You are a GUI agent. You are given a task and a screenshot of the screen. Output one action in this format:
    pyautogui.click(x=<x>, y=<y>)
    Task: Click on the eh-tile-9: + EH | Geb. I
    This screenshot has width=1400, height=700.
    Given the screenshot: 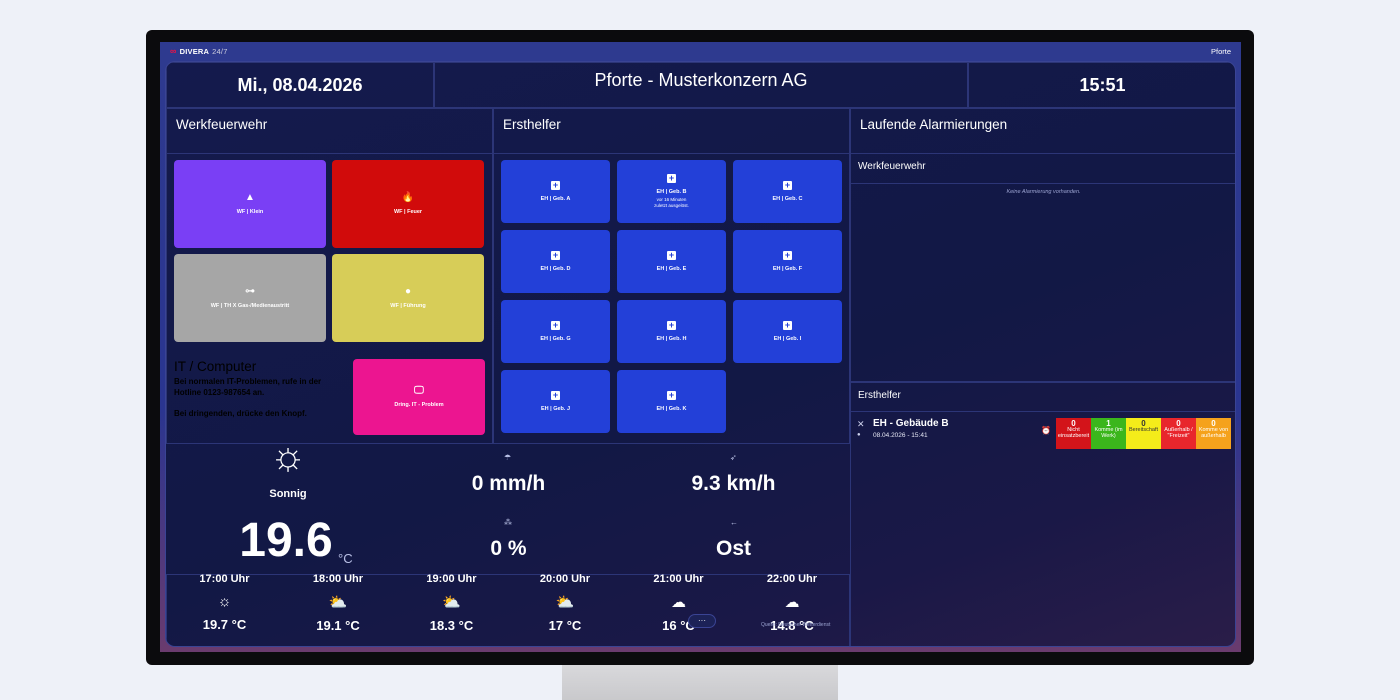 What is the action you would take?
    pyautogui.click(x=787, y=331)
    